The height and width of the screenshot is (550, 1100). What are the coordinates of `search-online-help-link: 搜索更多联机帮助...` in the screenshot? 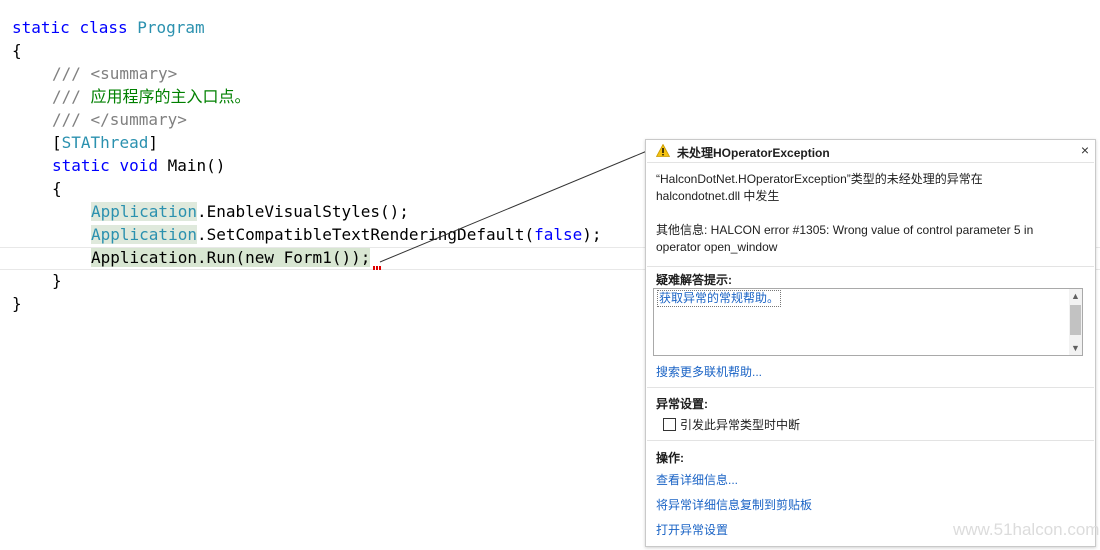 It's located at (709, 371).